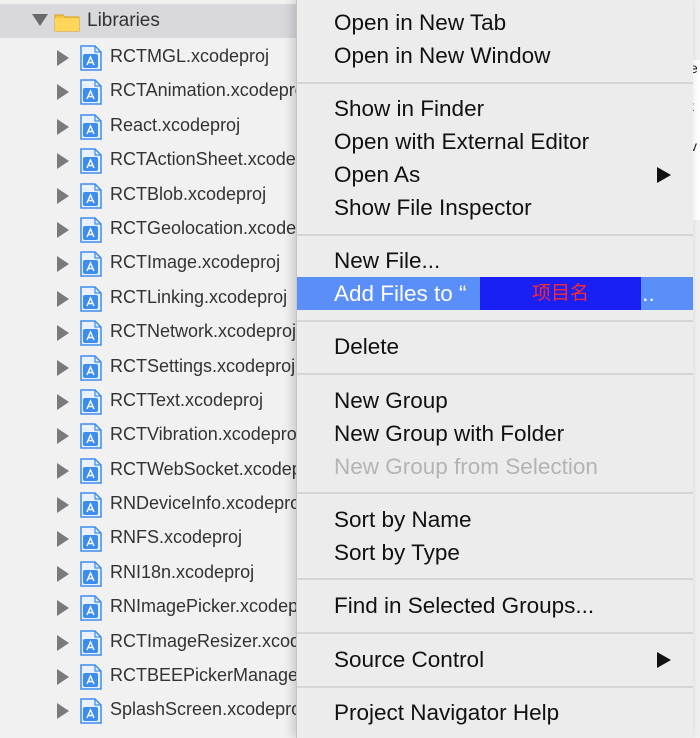 Image resolution: width=700 pixels, height=738 pixels. Describe the element at coordinates (170, 642) in the screenshot. I see `project-file-row: RCTImageResizer.xcodeproj` at that location.